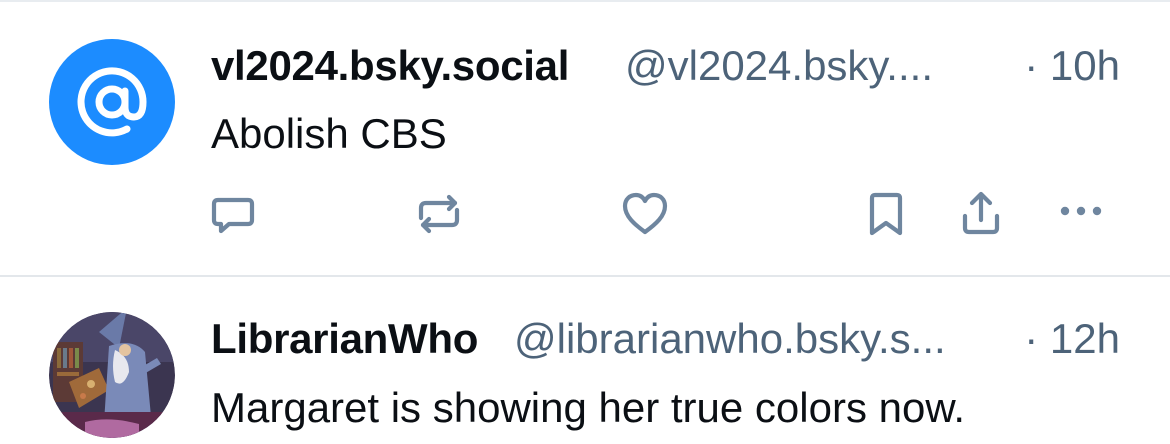  I want to click on share-icon, so click(981, 214).